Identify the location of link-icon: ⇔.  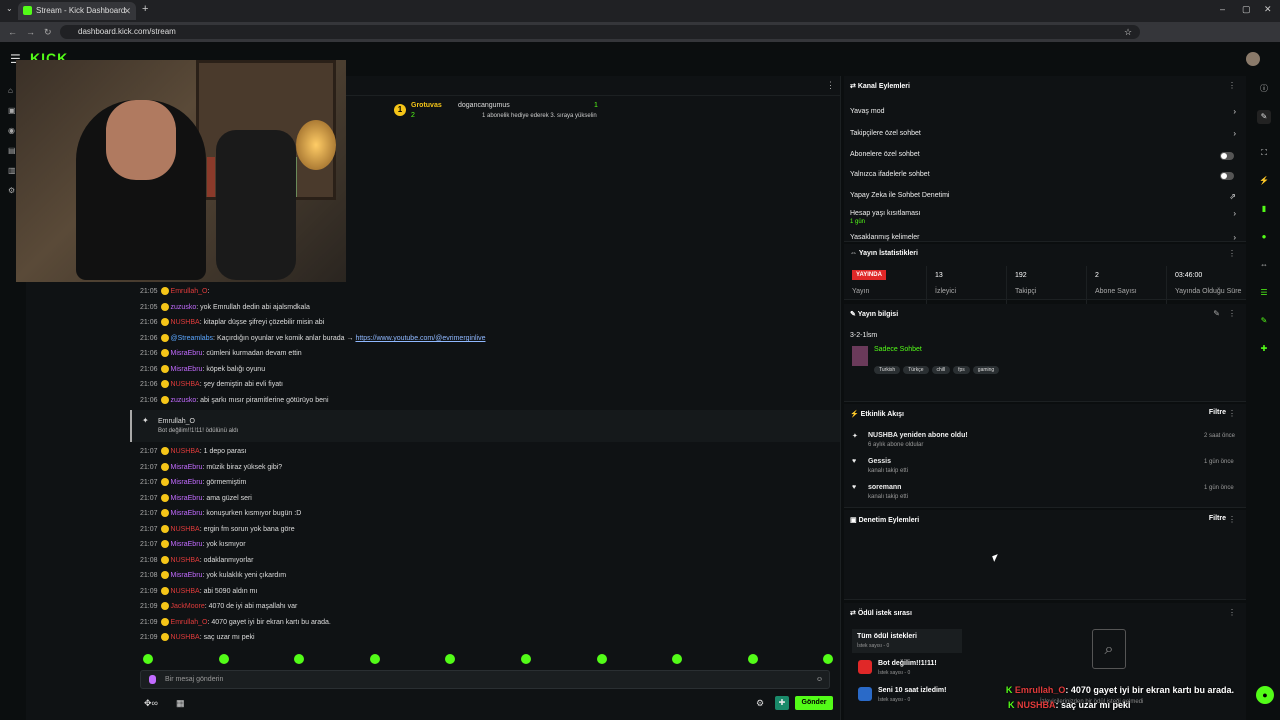
(1264, 265).